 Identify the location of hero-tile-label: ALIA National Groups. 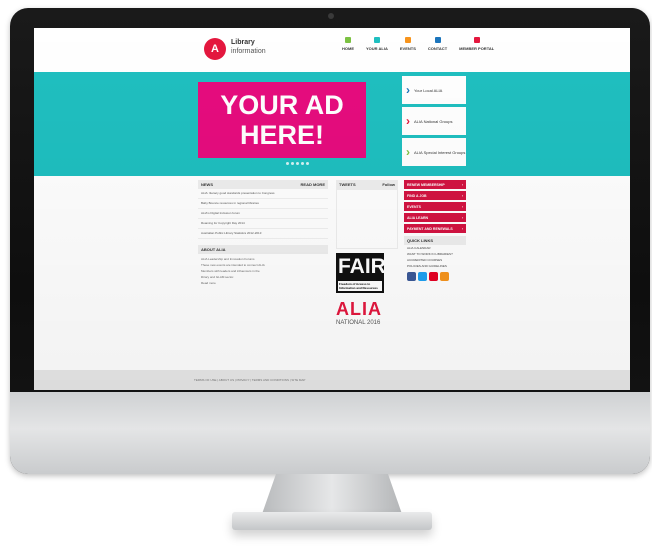
(433, 121).